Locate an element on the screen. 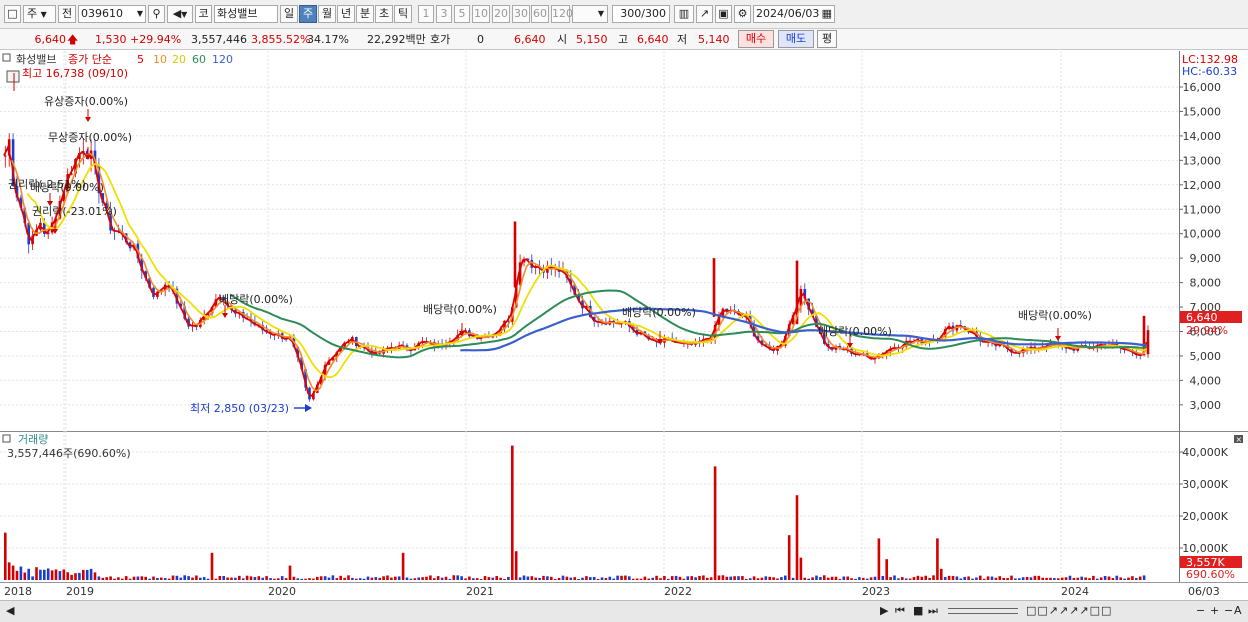 This screenshot has width=1248, height=622. first-page-icon: ⏮ is located at coordinates (900, 611).